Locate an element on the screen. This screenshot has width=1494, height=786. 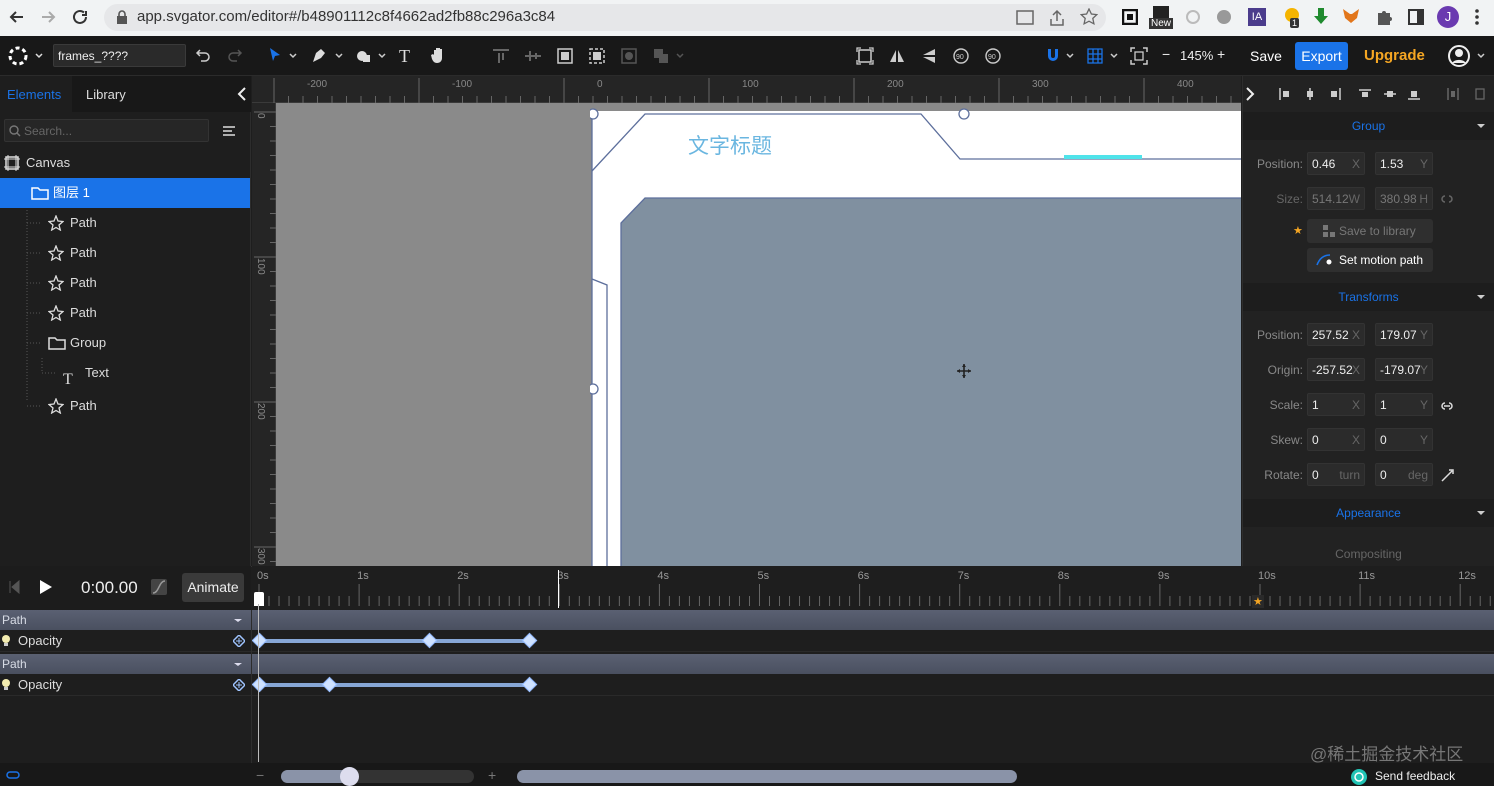
bookmark-star-icon is located at coordinates (1089, 17).